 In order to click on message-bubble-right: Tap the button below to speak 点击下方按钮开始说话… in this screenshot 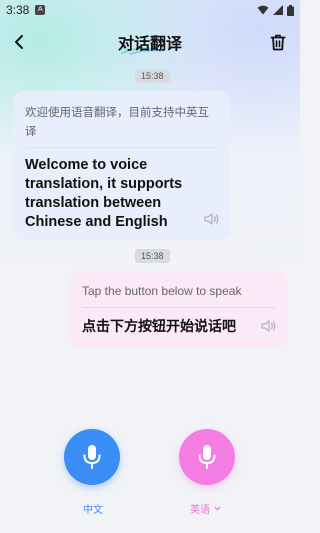, I will do `click(178, 309)`.